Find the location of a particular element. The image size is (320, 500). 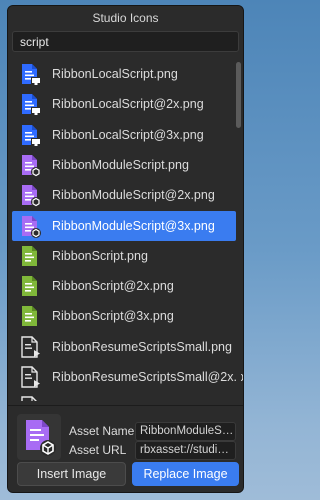

icon-list-item-label: RibbonResumeScriptsSmall.png is located at coordinates (142, 346).